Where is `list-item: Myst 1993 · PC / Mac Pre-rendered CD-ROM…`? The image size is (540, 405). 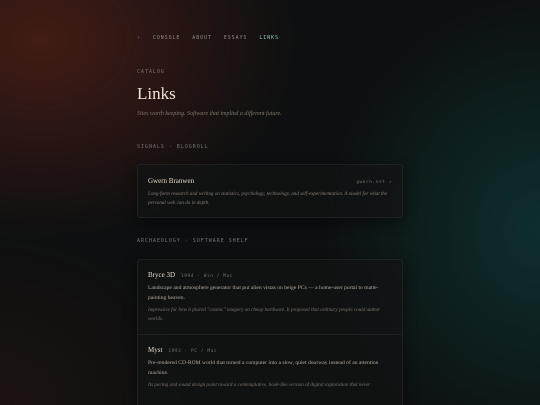
list-item: Myst 1993 · PC / Mac Pre-rendered CD-ROM… is located at coordinates (270, 362).